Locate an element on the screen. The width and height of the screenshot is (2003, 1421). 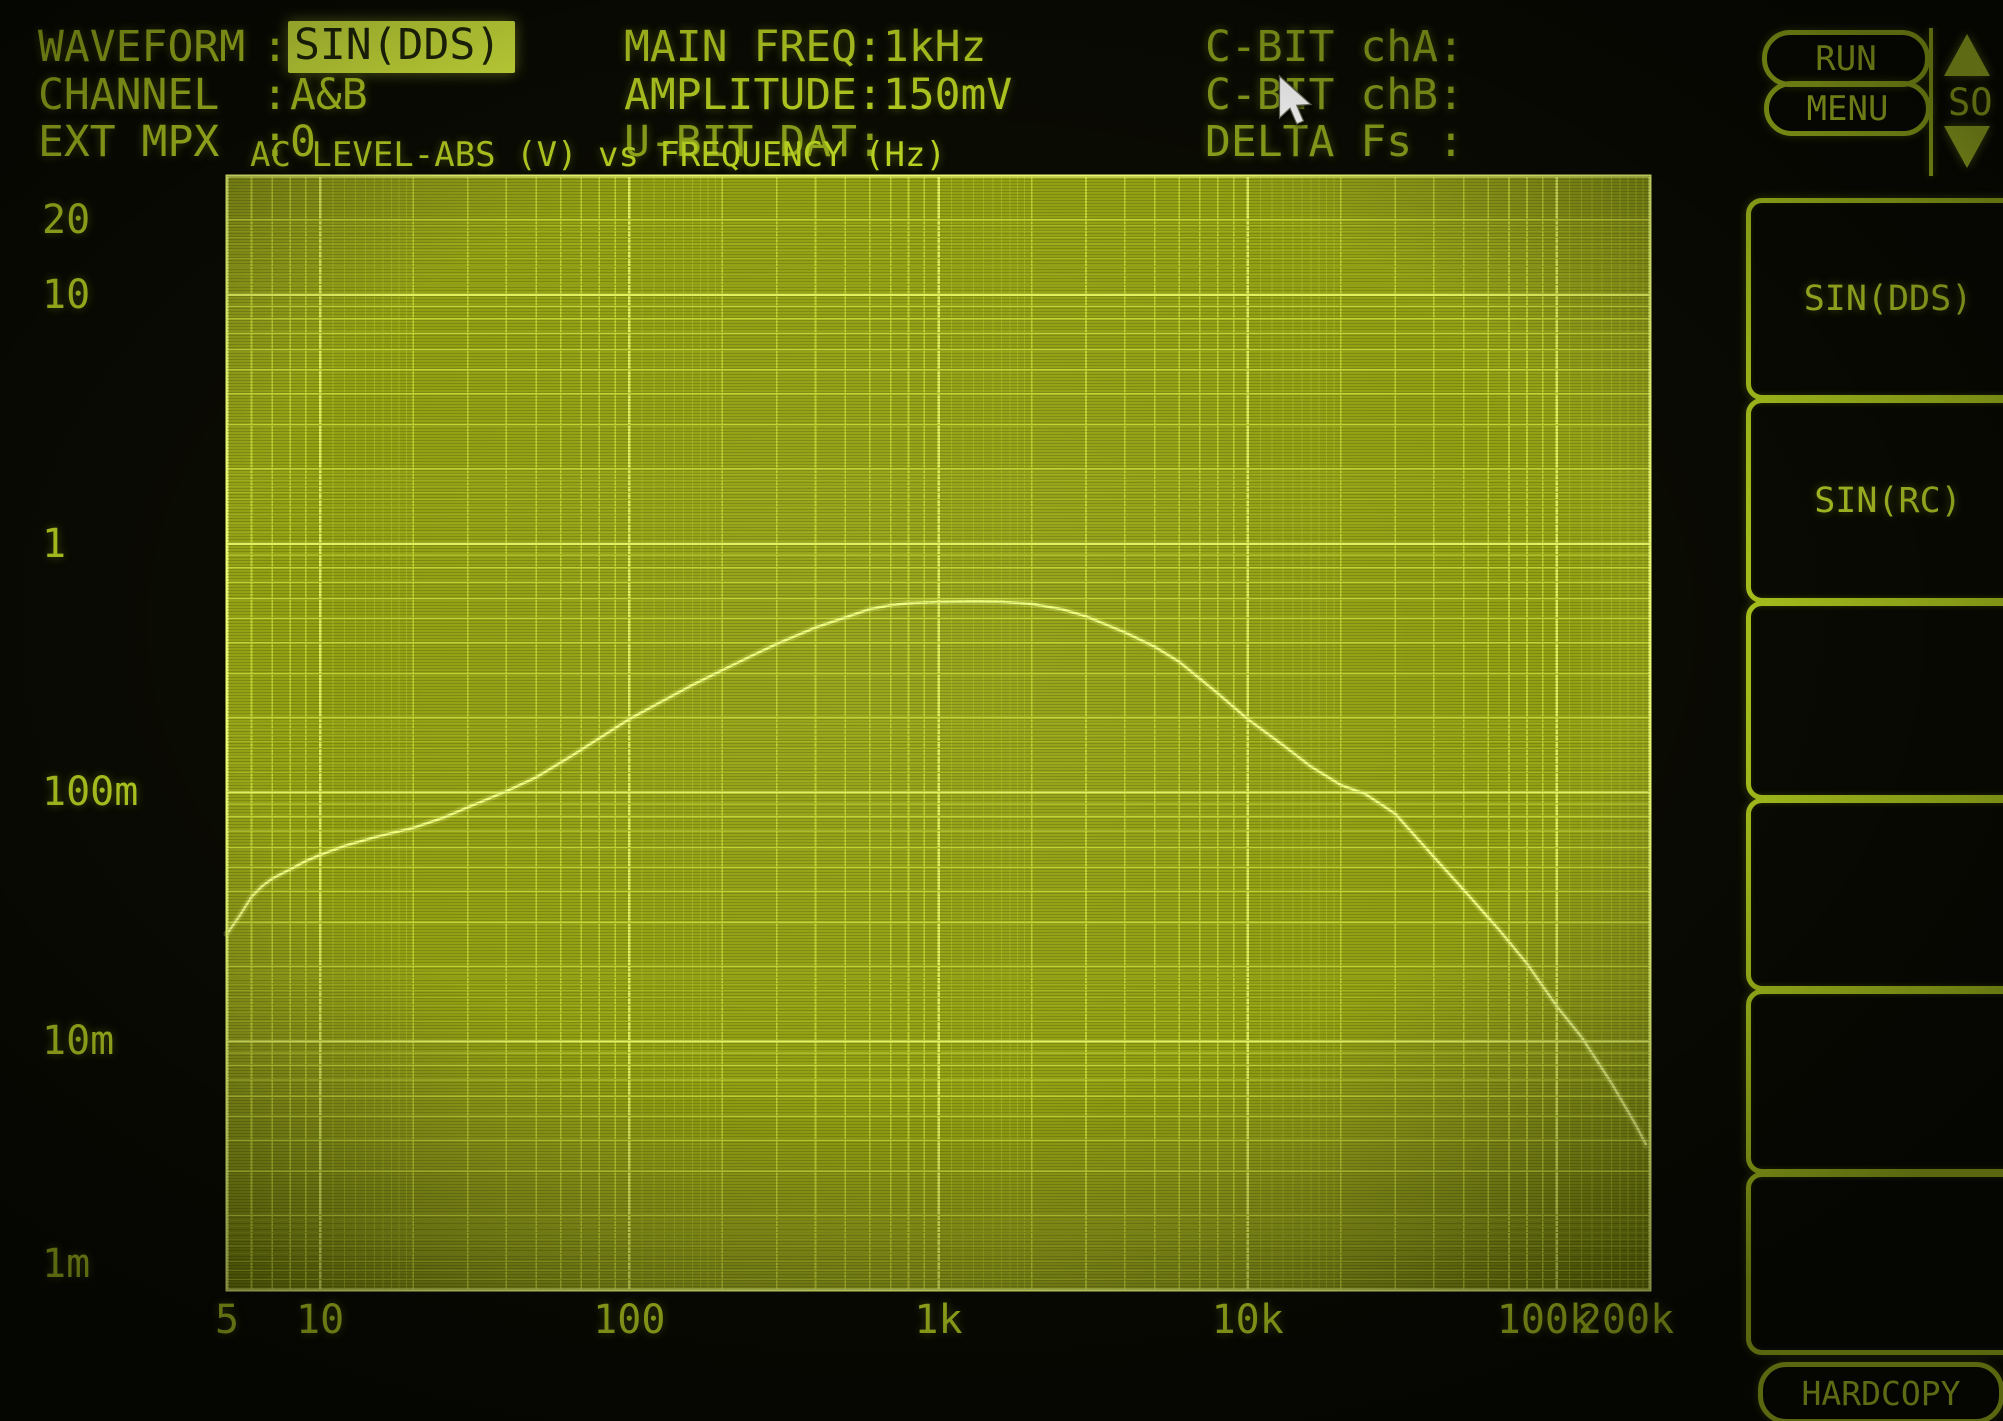
x-tick-label: 10 is located at coordinates (320, 1320).